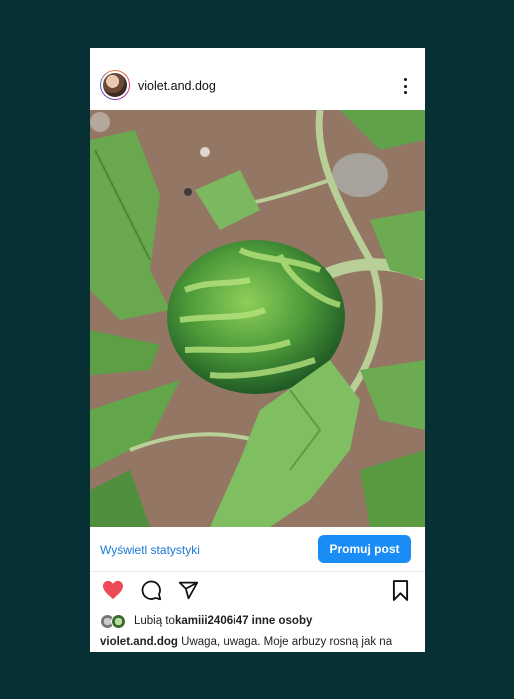 Image resolution: width=514 pixels, height=699 pixels. I want to click on likes-summary: Lubią to kamiii2406 i 47 inne osoby, so click(260, 621).